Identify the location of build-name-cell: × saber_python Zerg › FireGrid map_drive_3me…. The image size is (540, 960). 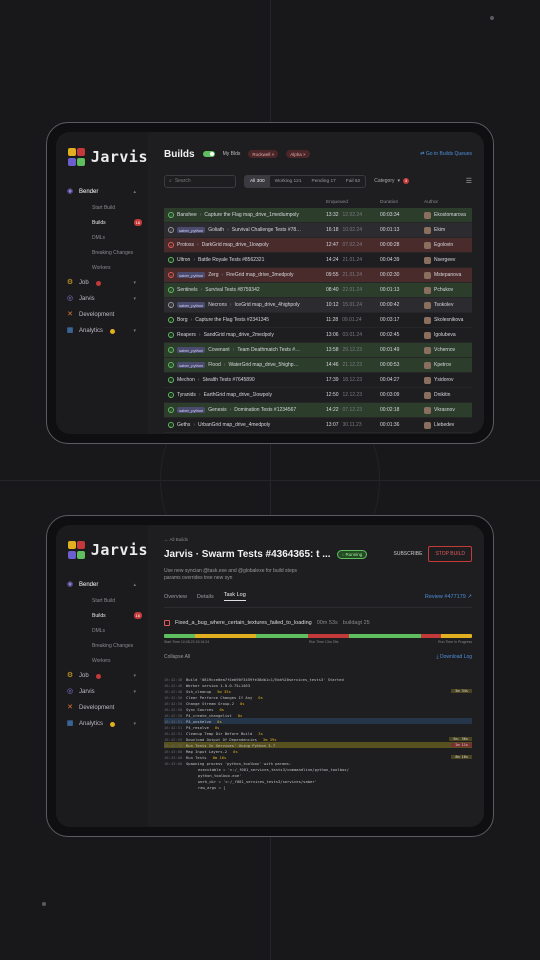
(245, 275).